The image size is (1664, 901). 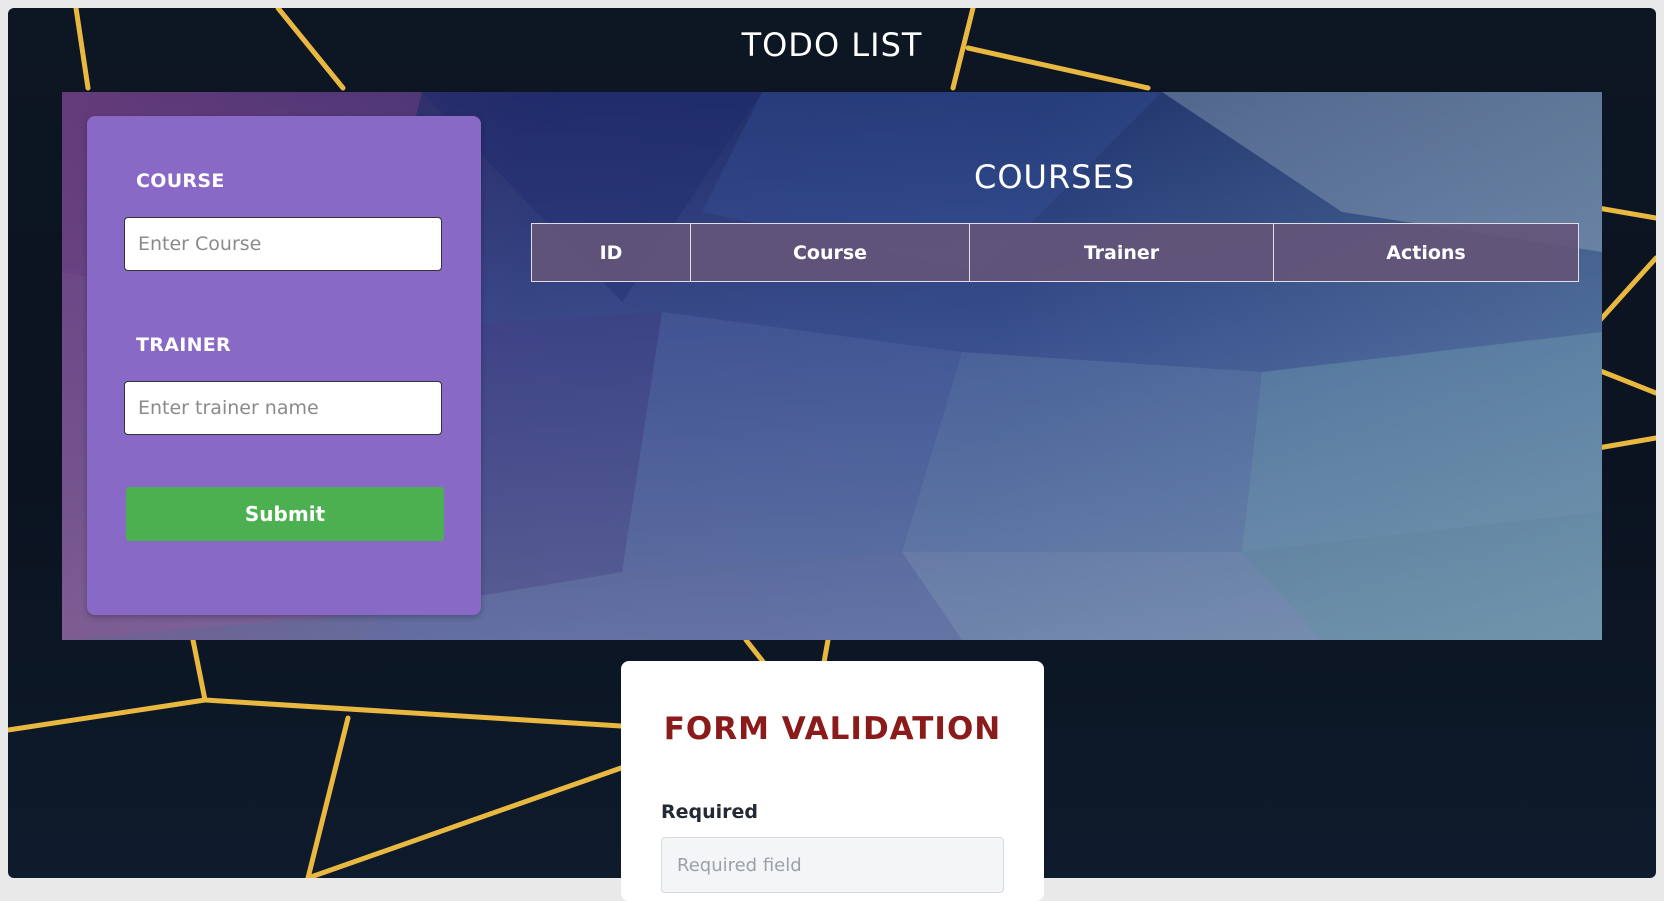 What do you see at coordinates (710, 812) in the screenshot?
I see `required-label: Required` at bounding box center [710, 812].